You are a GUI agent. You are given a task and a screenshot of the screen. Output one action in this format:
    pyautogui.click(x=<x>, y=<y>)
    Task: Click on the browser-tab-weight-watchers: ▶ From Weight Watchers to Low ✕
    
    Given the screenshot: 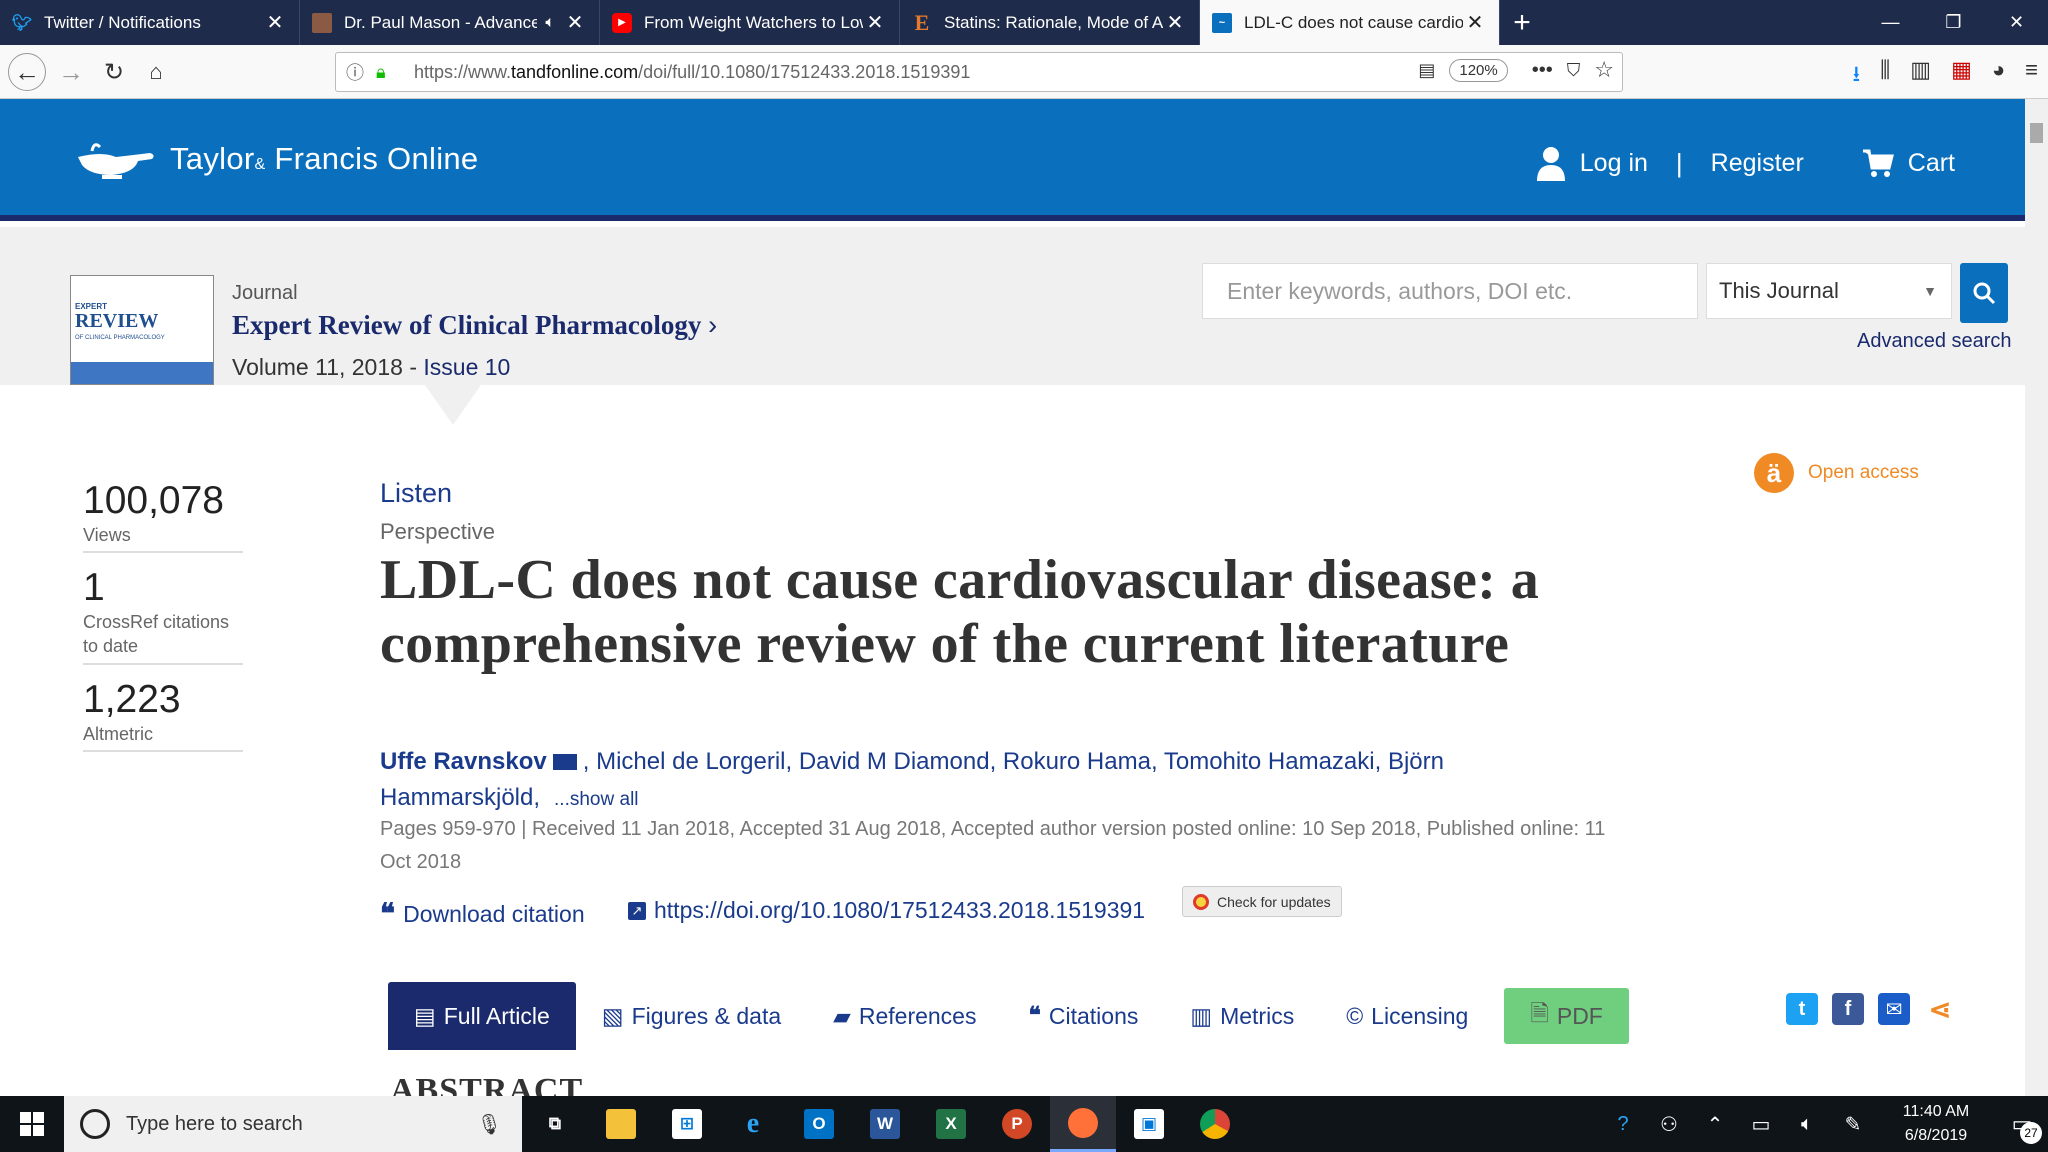 What is the action you would take?
    pyautogui.click(x=750, y=22)
    